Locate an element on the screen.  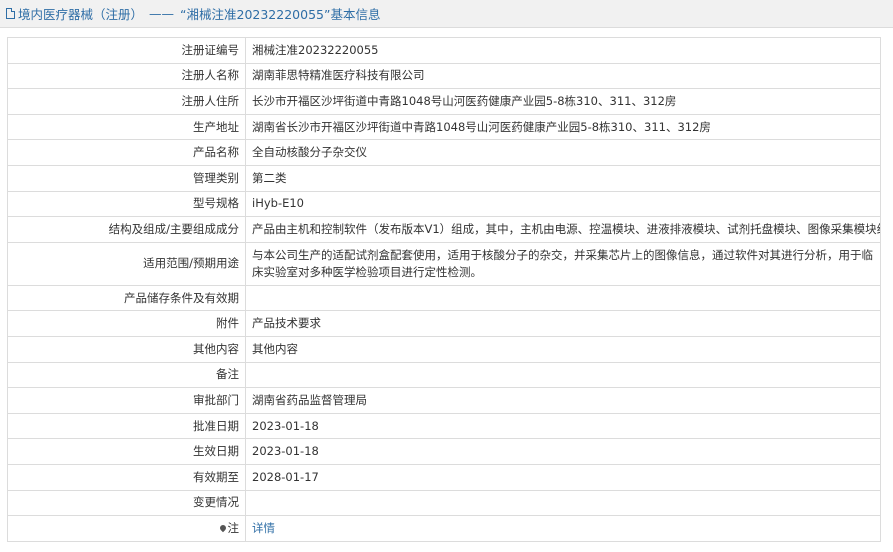
table-row: 备注 is located at coordinates (444, 375).